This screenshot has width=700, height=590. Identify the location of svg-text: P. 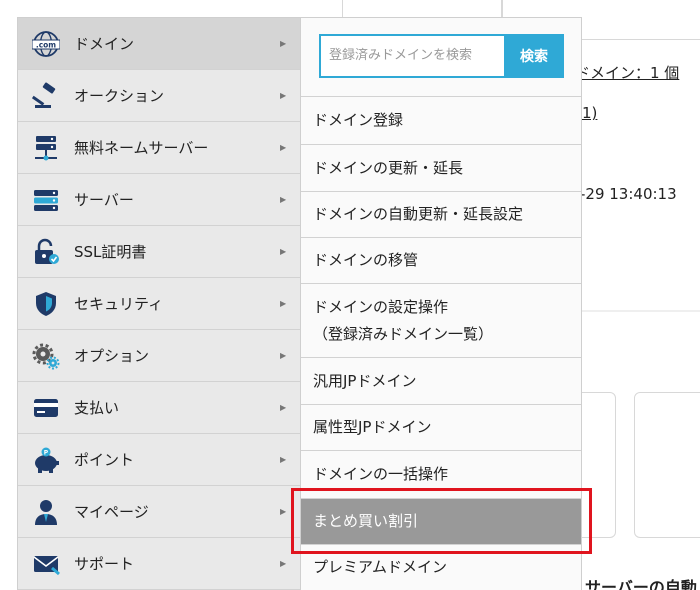
(46, 453).